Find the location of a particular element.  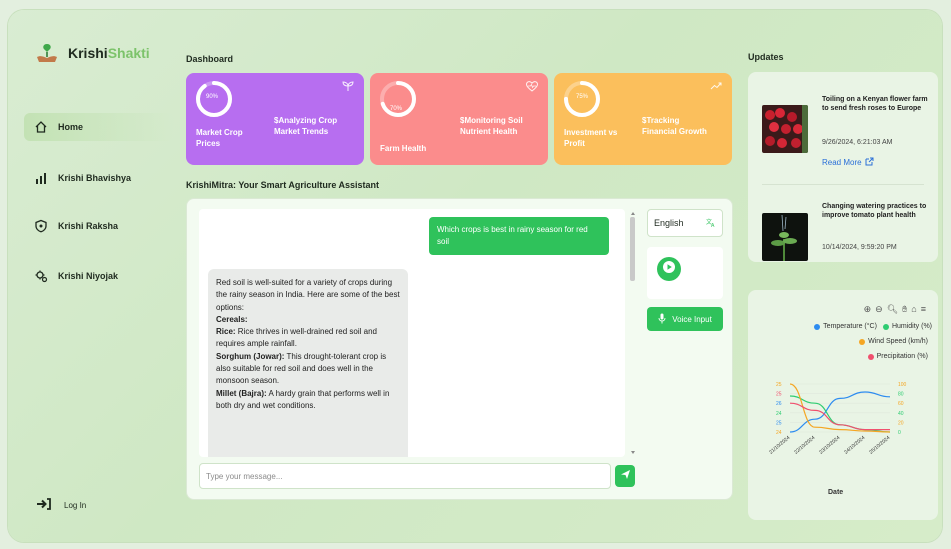

translate-icon: 文A is located at coordinates (711, 223).